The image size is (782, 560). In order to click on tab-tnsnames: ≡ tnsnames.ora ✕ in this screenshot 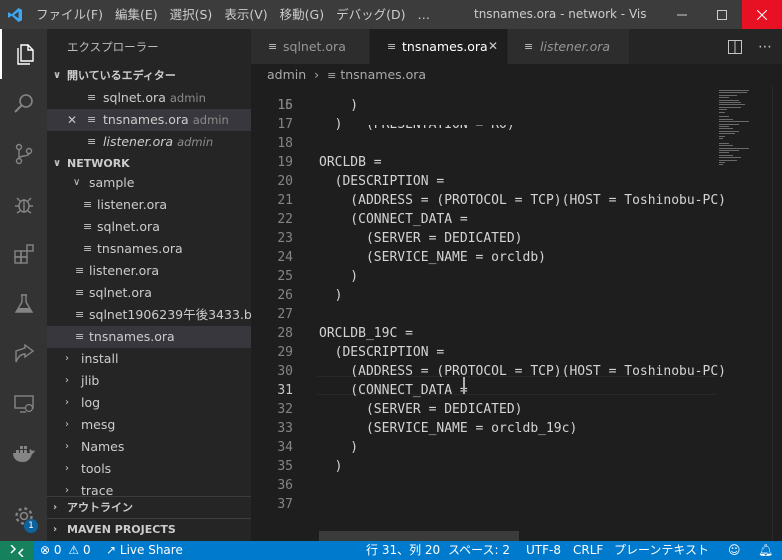, I will do `click(439, 46)`.